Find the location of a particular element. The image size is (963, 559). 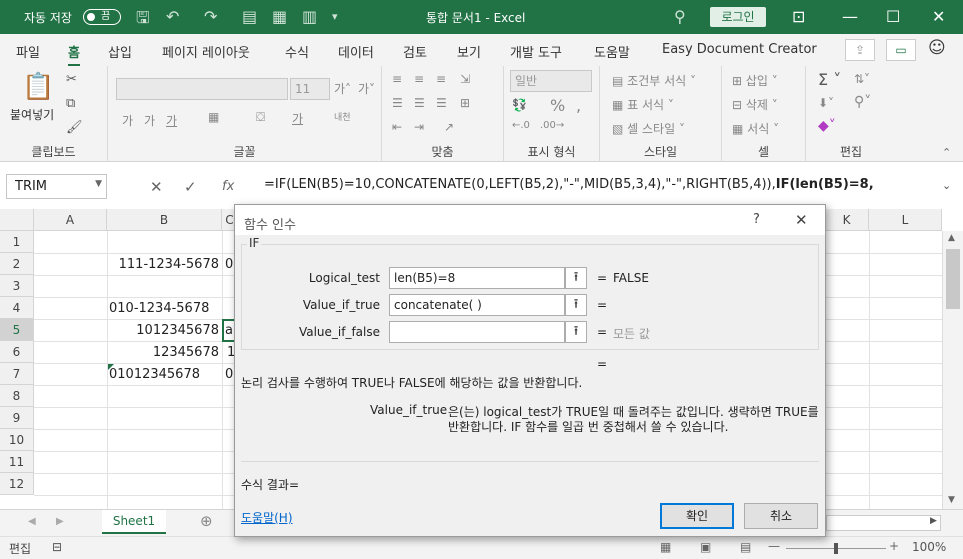

vertical-scrollbar: ▲ ▼ is located at coordinates (952, 370).